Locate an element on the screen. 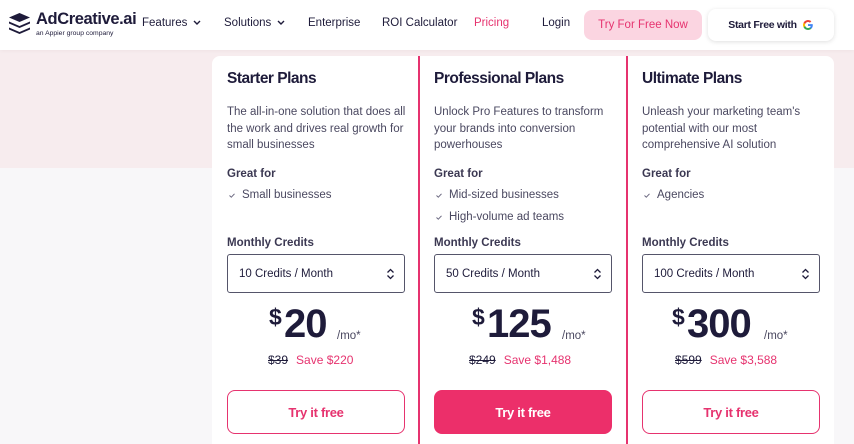  nav-pricing: Pricing is located at coordinates (491, 23).